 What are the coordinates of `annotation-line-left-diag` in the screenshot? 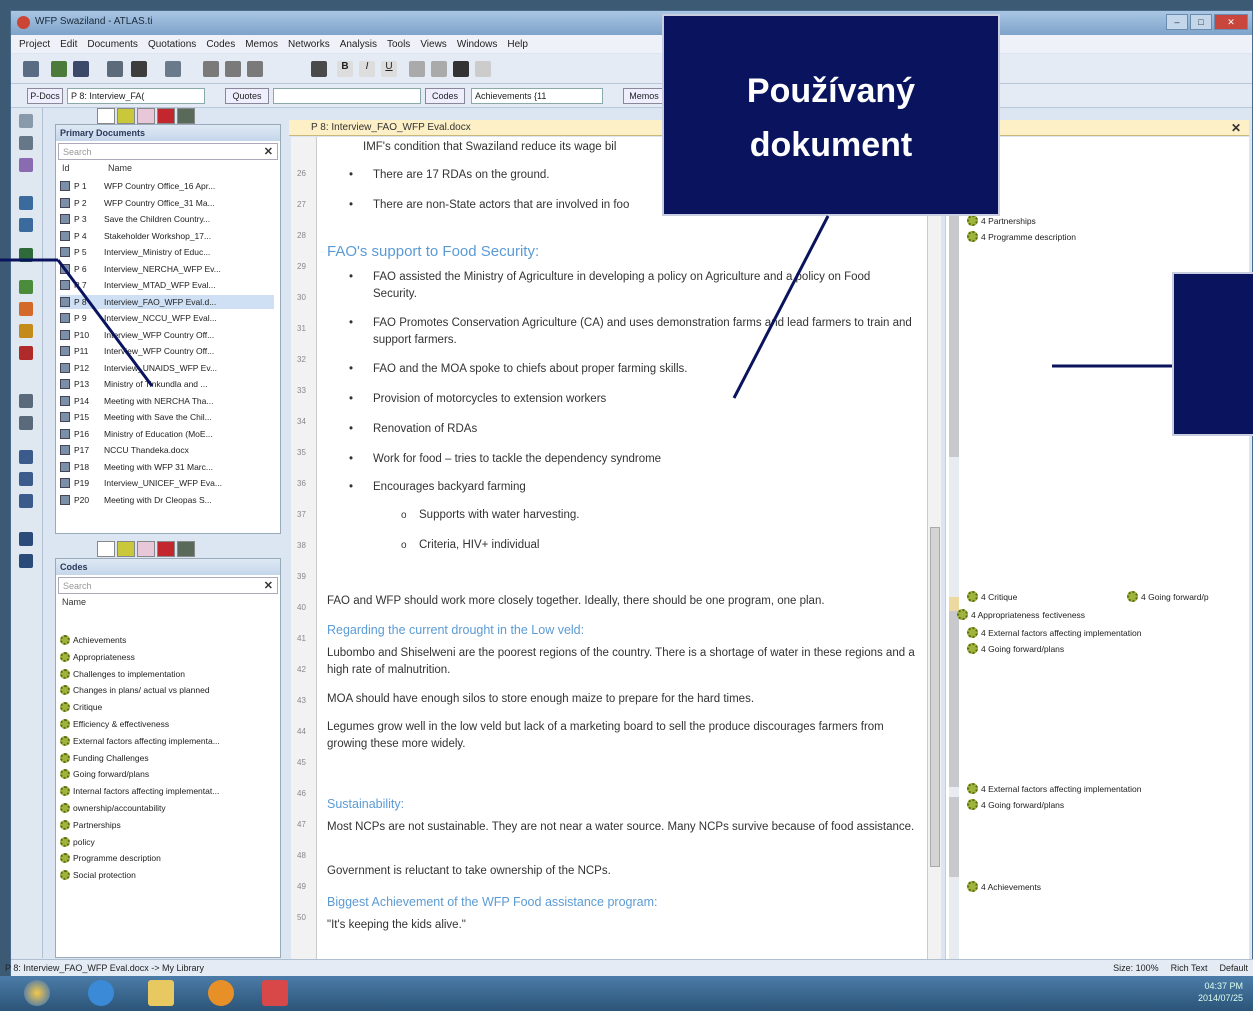 It's located at (105, 323).